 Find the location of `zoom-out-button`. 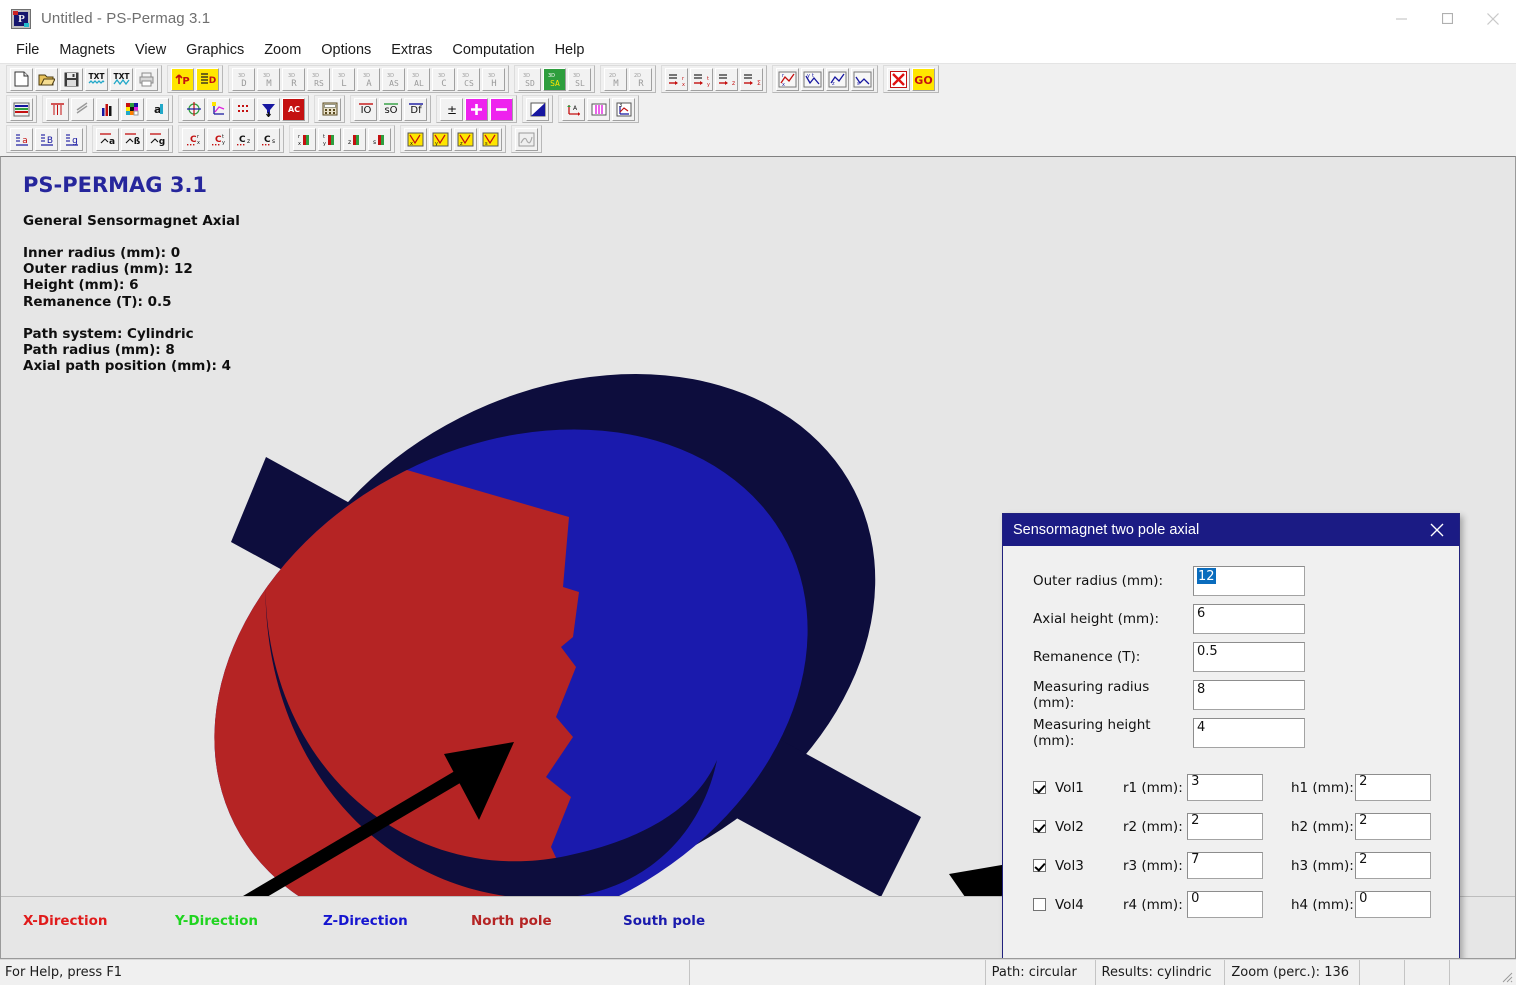

zoom-out-button is located at coordinates (501, 109).